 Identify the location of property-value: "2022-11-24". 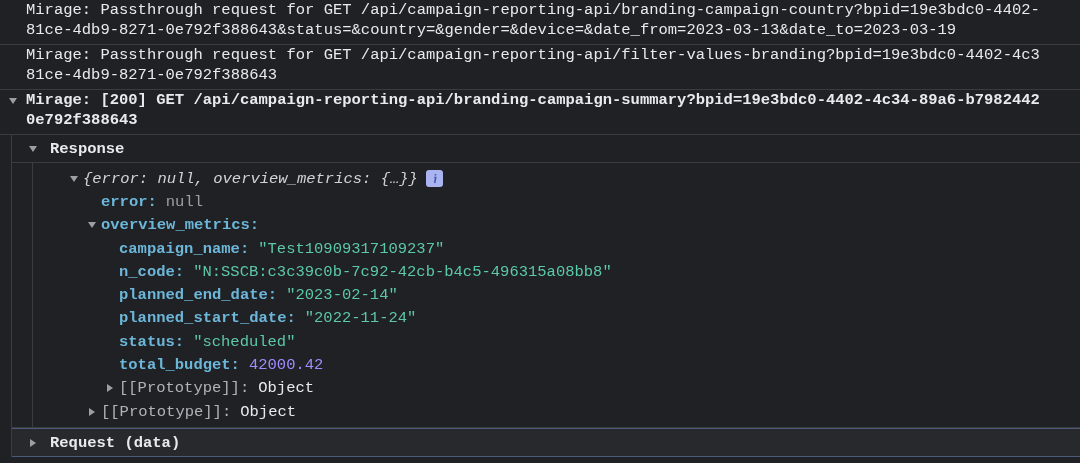
(360, 318).